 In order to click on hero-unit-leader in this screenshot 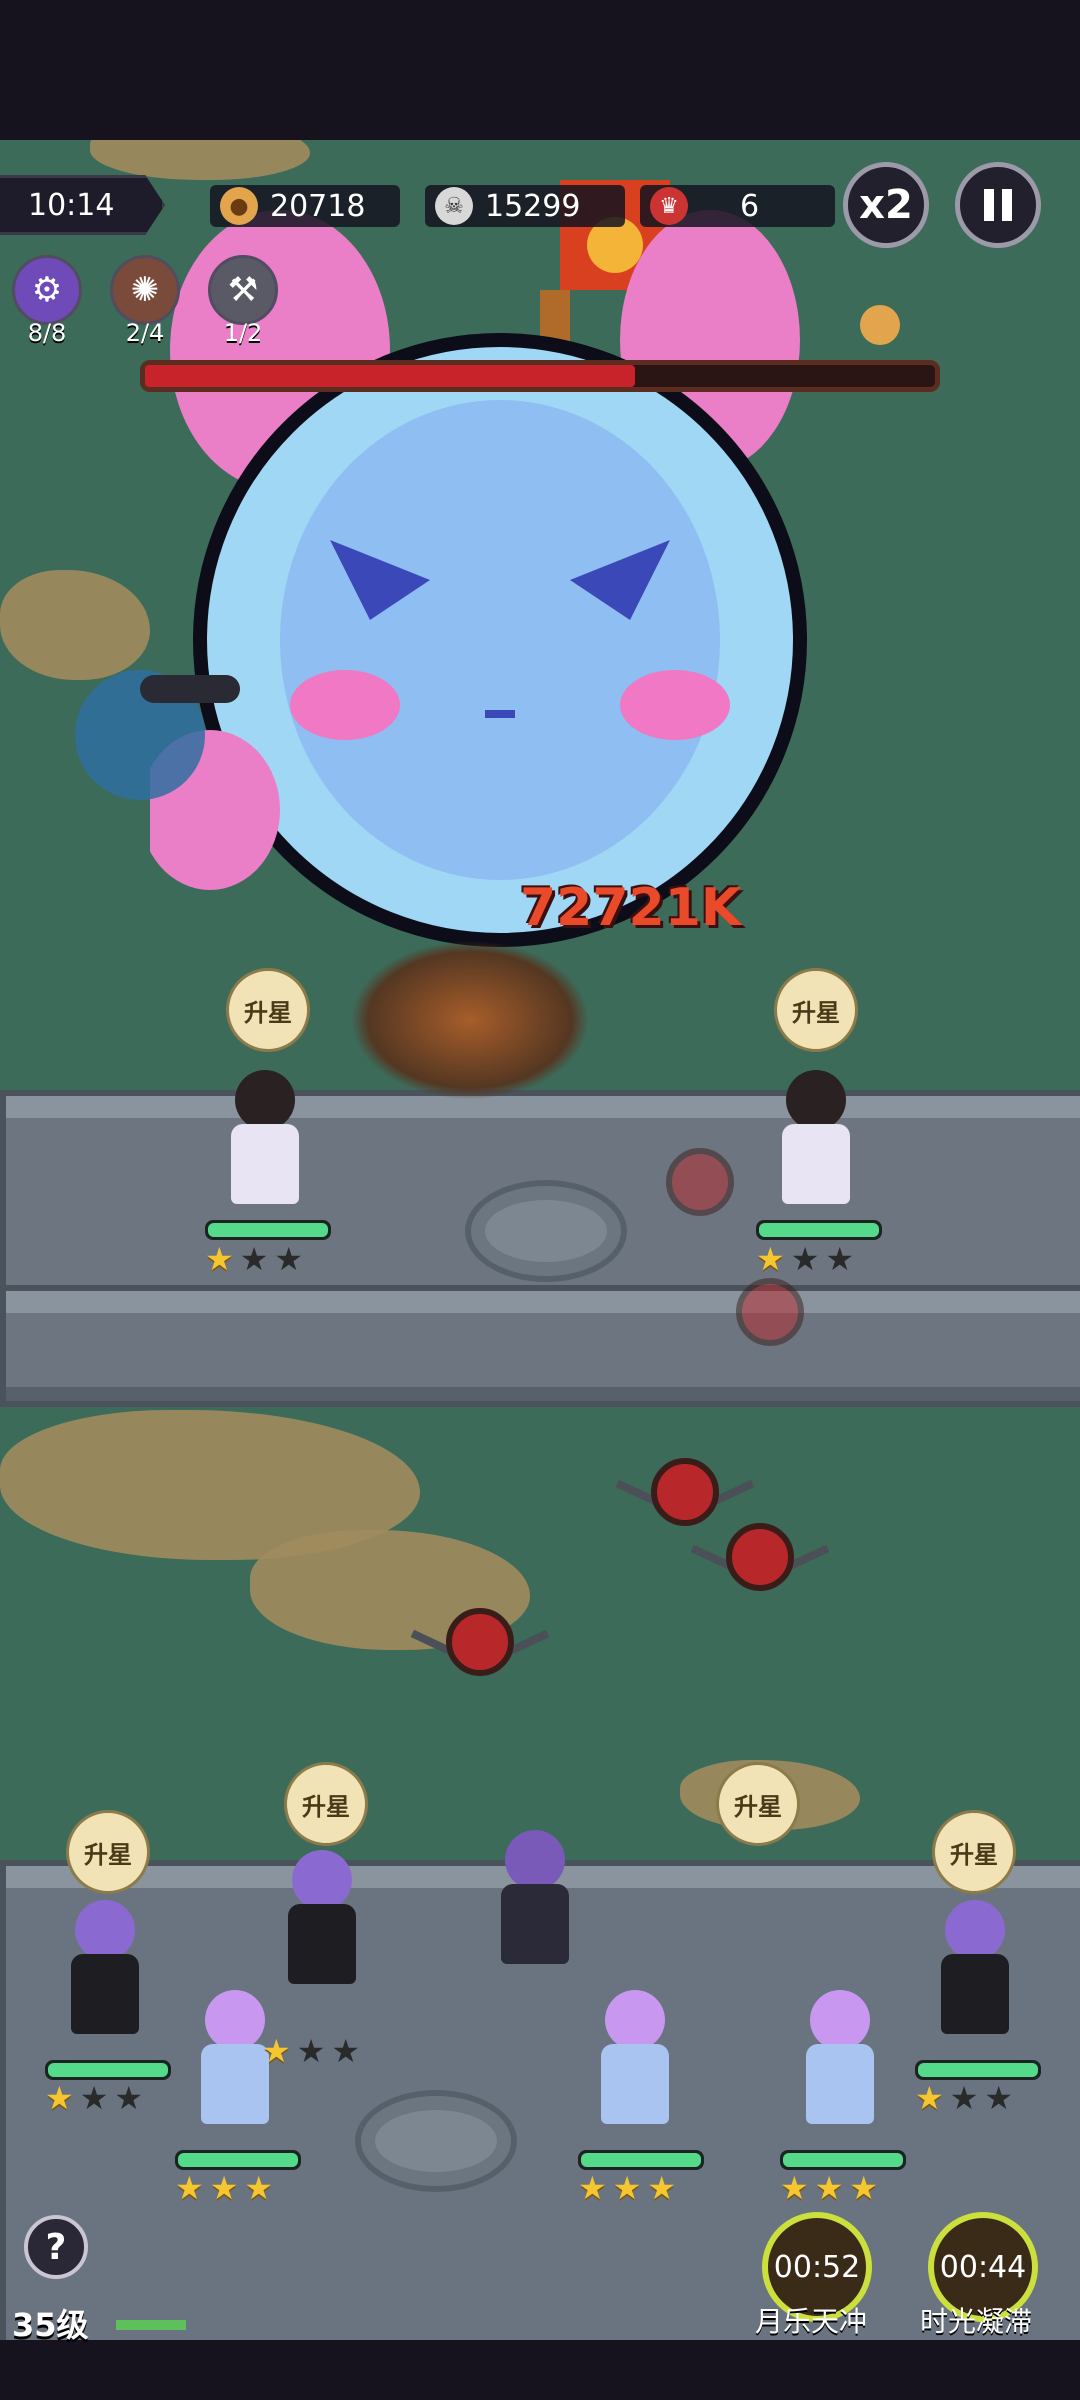, I will do `click(535, 1900)`.